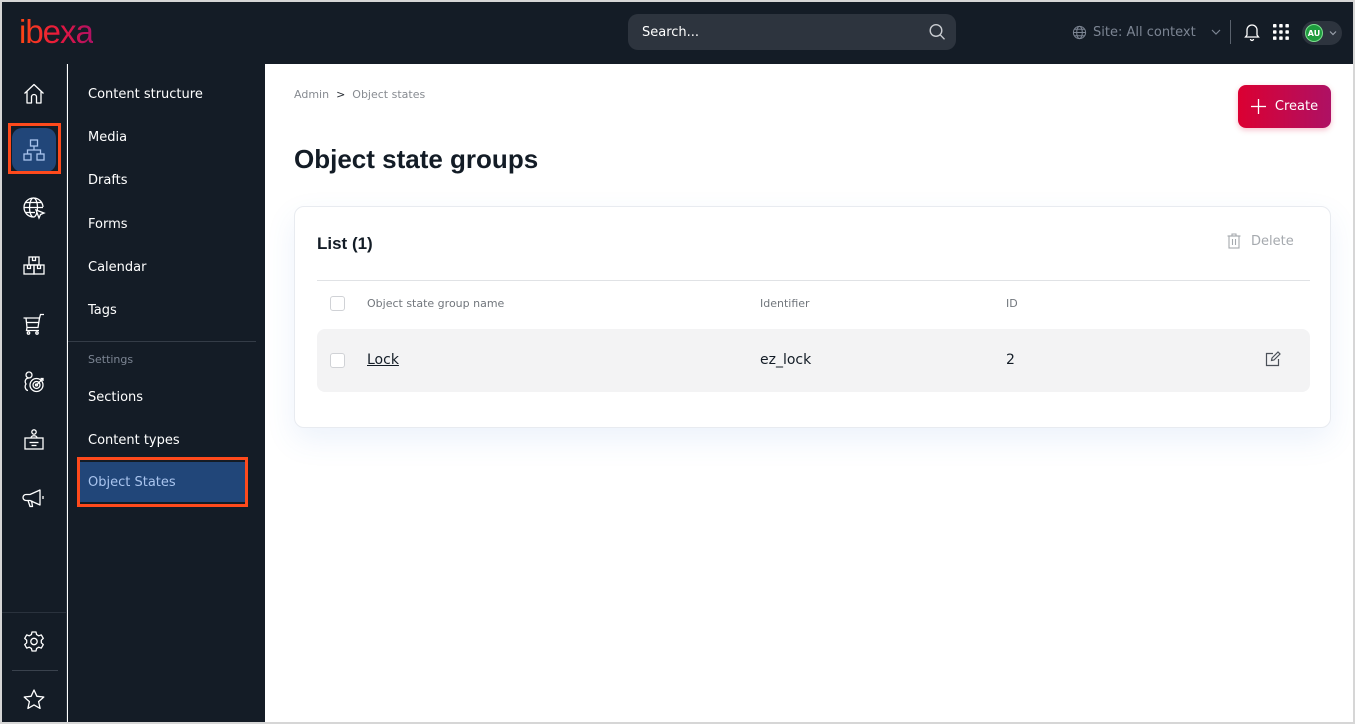 The width and height of the screenshot is (1355, 724). I want to click on rail-item-admin, so click(34, 642).